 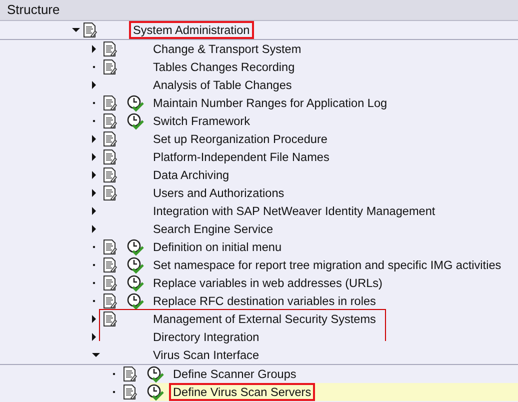 What do you see at coordinates (240, 139) in the screenshot?
I see `tree-item: Set up Reorganization Procedure` at bounding box center [240, 139].